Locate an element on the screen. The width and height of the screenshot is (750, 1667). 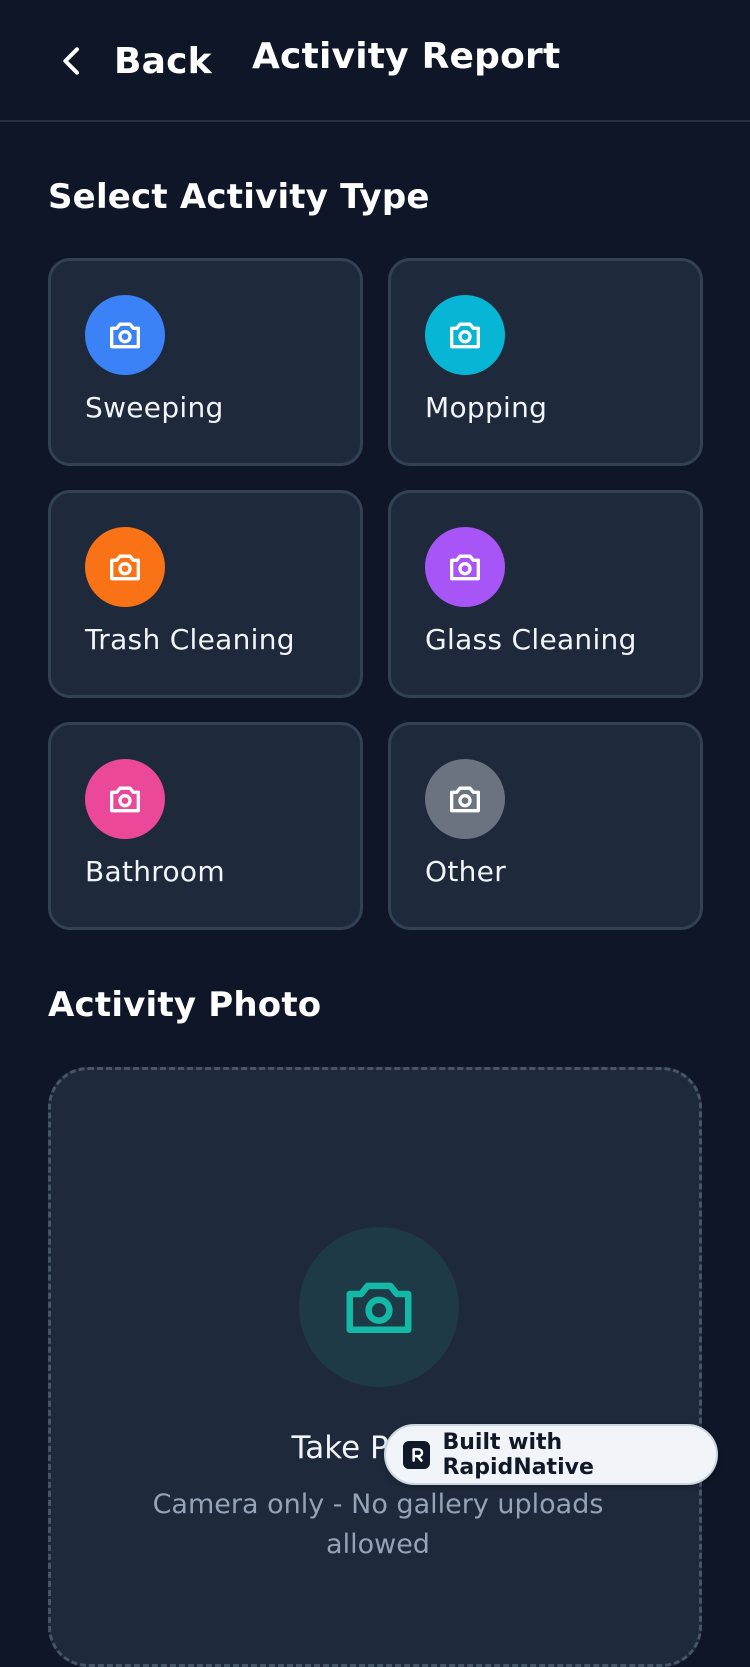
activity-card-bathroom: Bathroom is located at coordinates (205, 826).